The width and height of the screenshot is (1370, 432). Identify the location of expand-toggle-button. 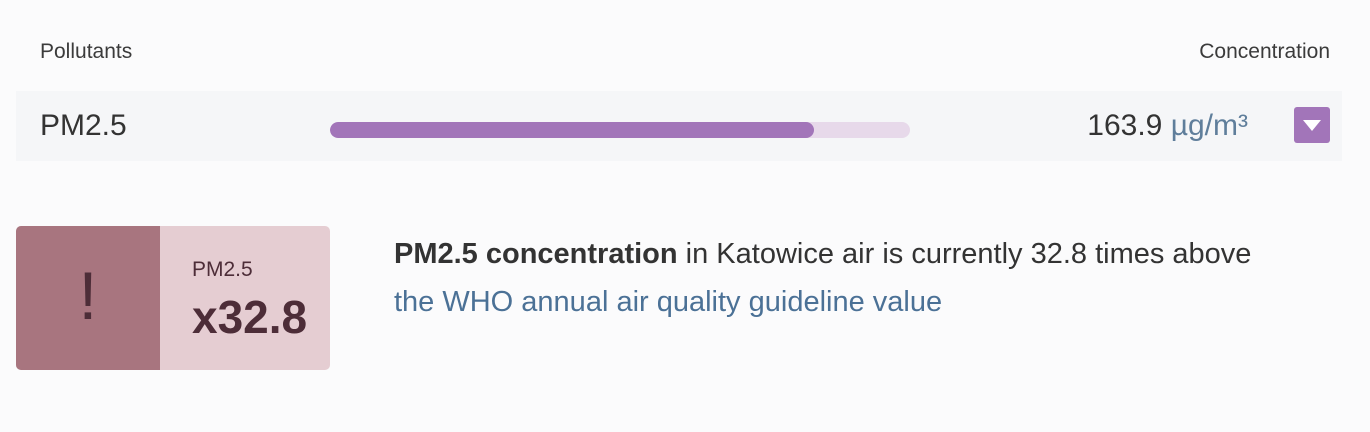
(1312, 125).